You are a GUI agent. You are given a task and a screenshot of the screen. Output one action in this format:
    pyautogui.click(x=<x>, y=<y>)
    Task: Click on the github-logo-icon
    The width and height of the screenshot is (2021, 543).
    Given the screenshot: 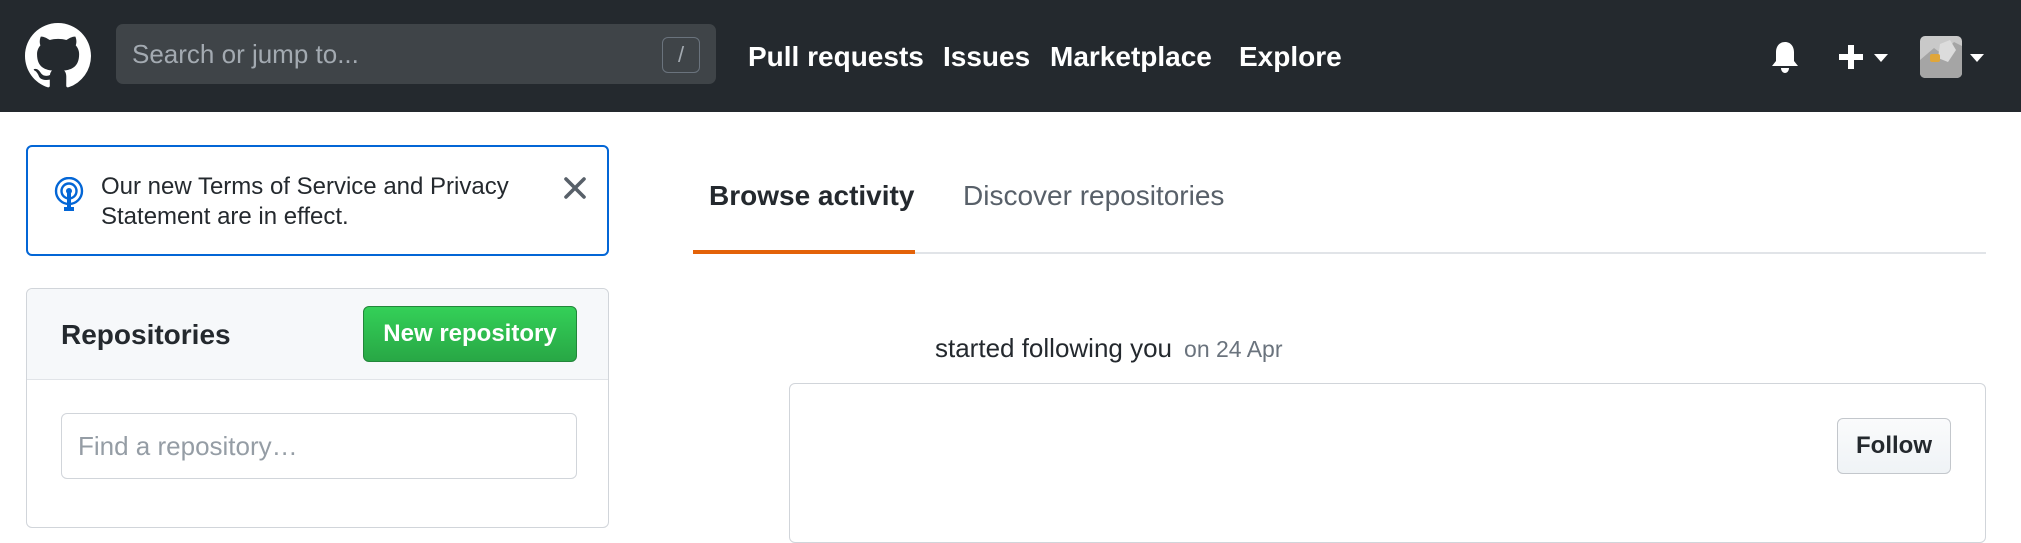 What is the action you would take?
    pyautogui.click(x=58, y=56)
    